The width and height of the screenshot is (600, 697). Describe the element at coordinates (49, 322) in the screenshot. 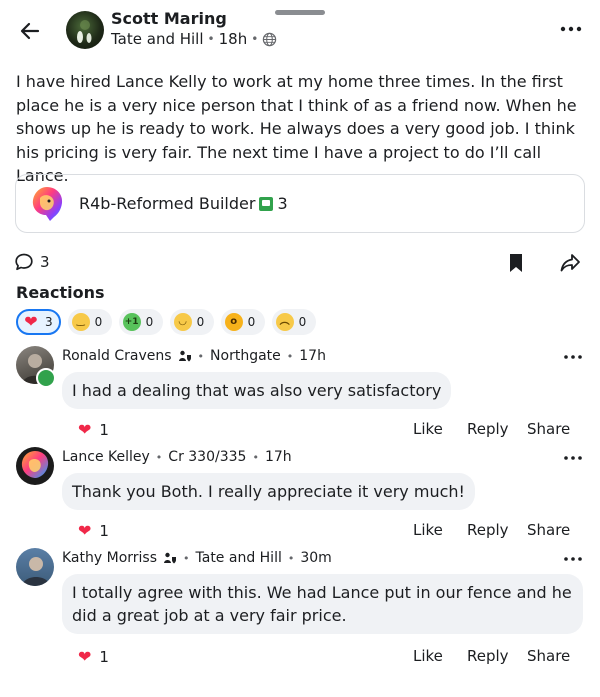

I see `reaction-count: 3` at that location.